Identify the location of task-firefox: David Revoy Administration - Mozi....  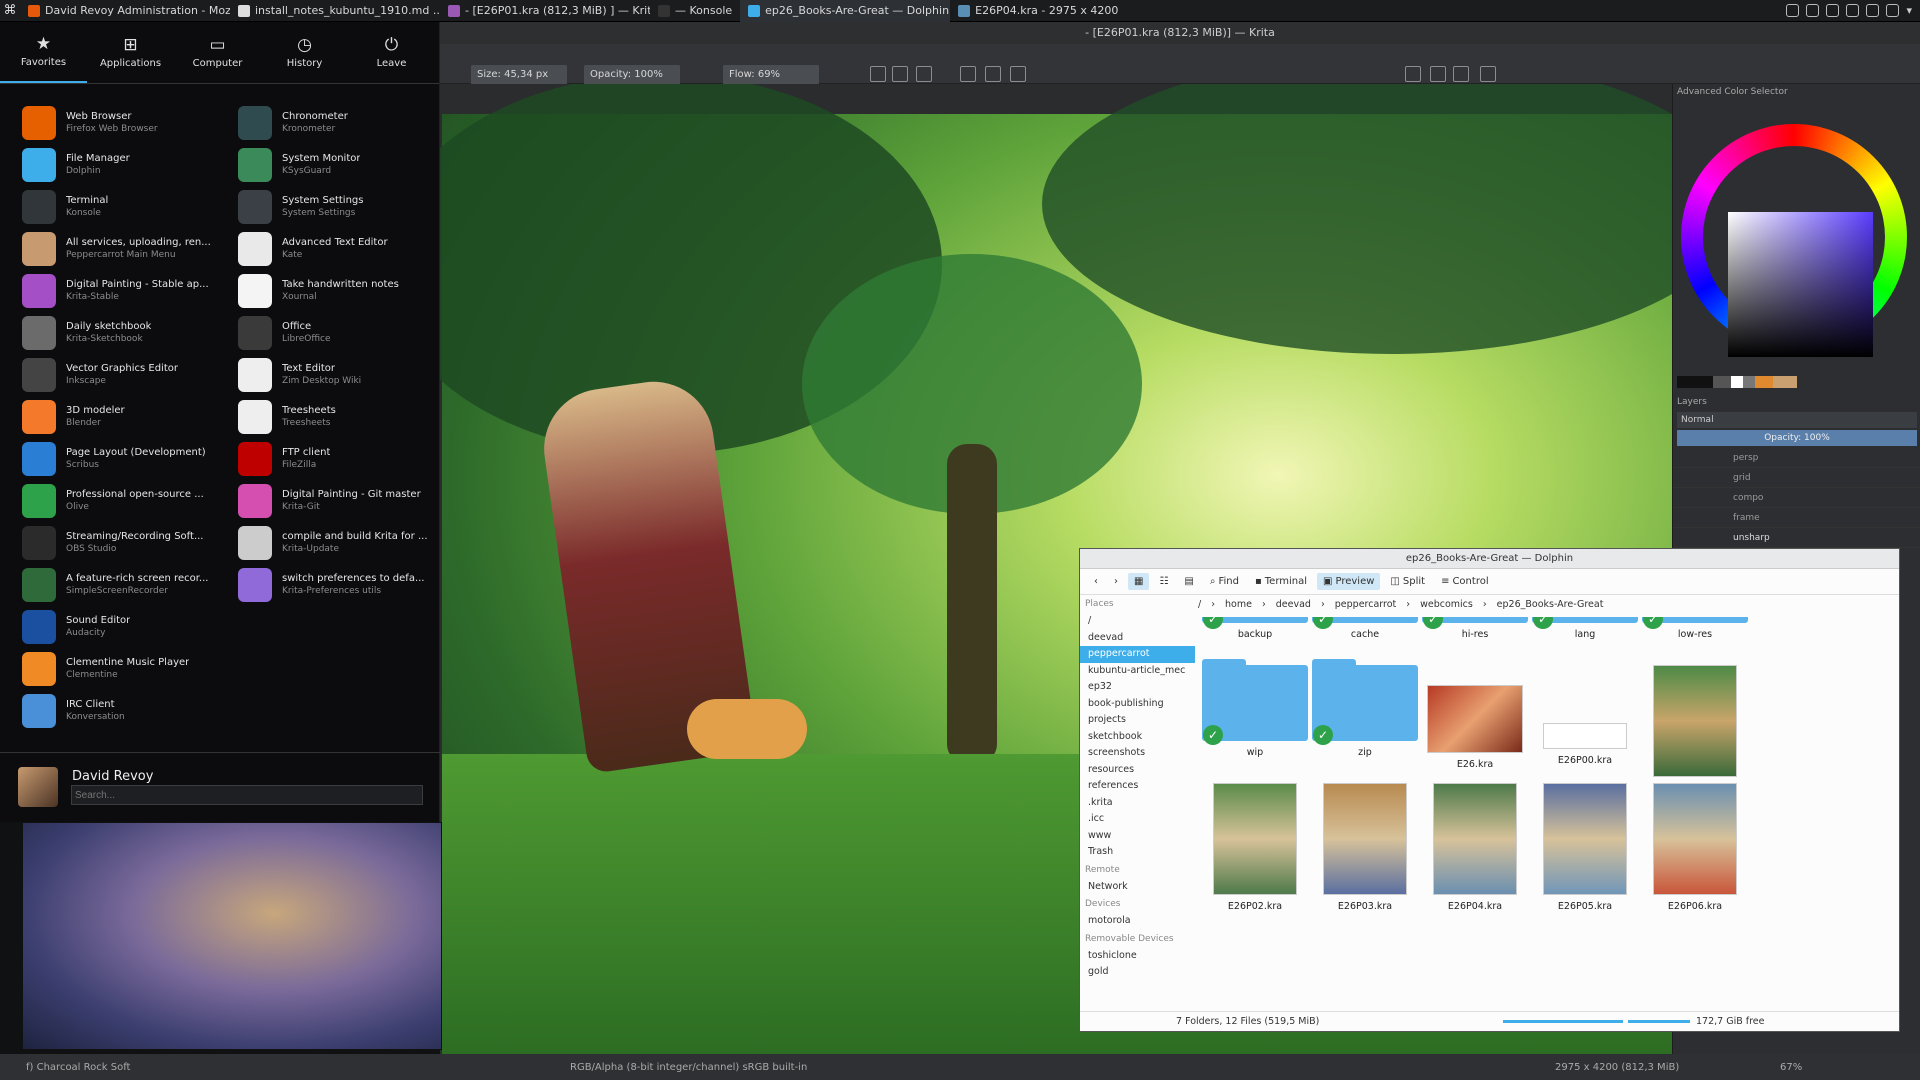
(125, 11).